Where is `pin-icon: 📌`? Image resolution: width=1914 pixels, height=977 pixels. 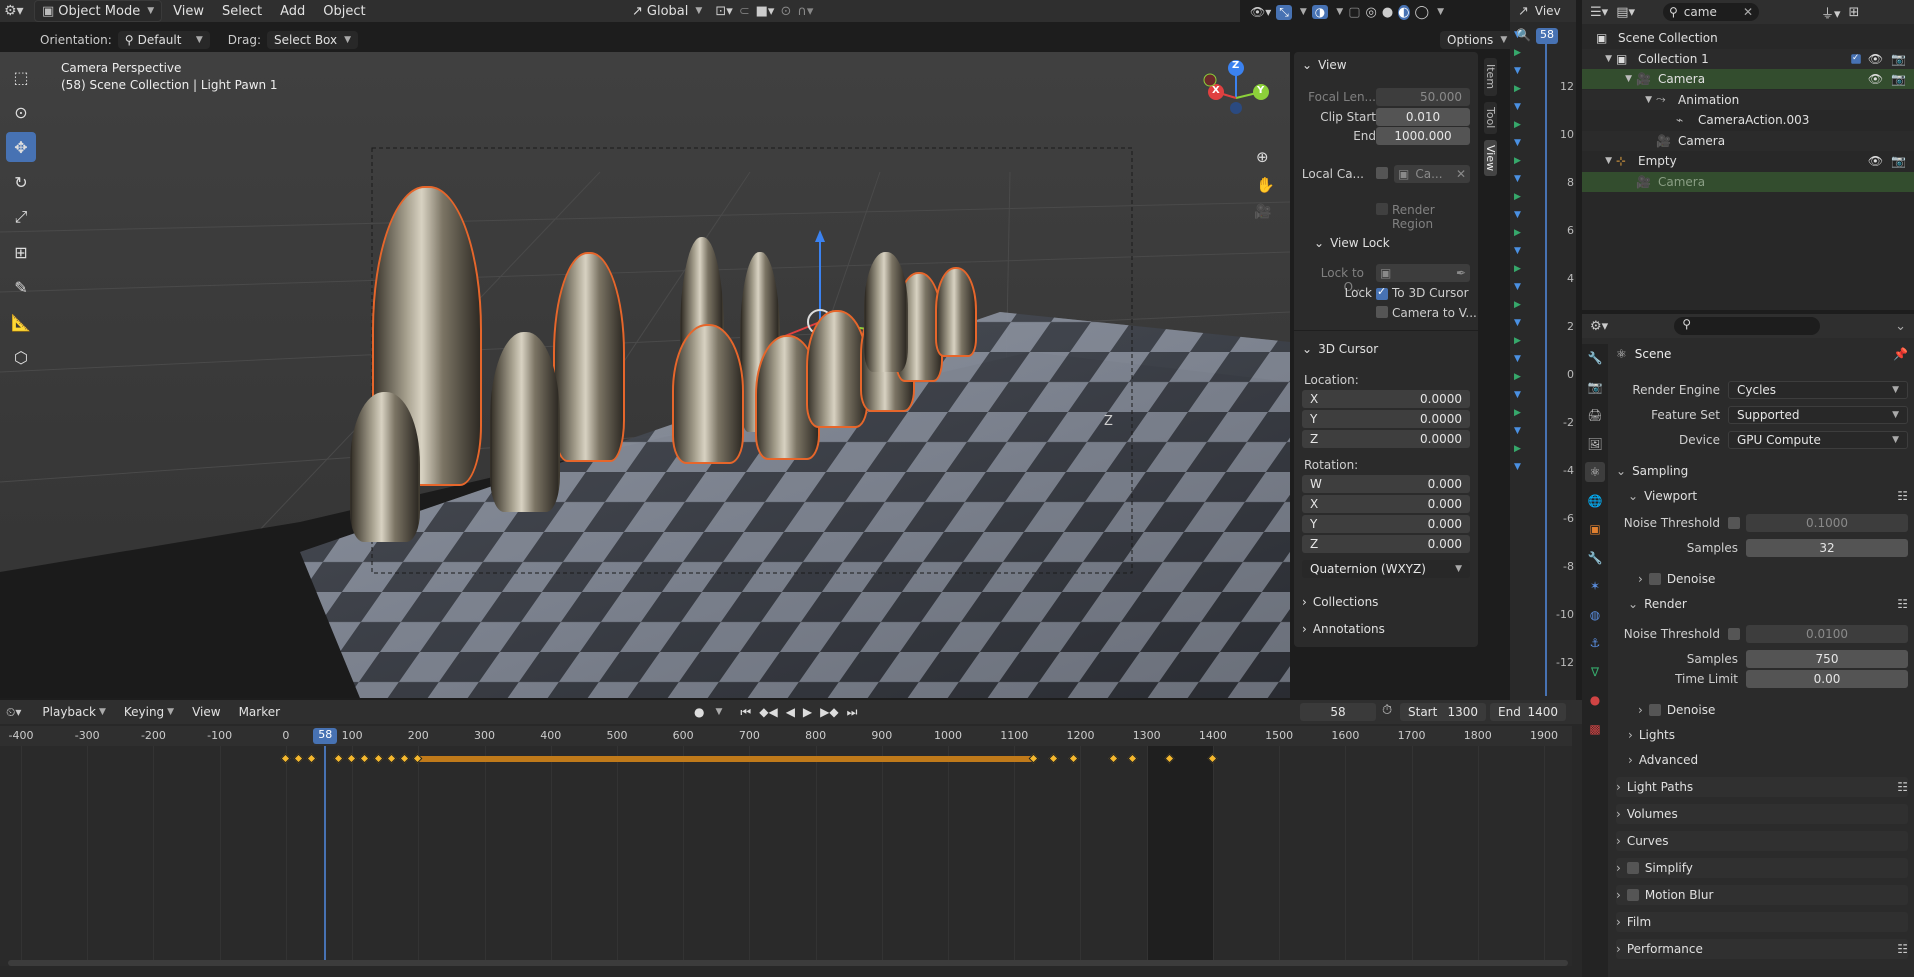
pin-icon: 📌 is located at coordinates (1900, 354).